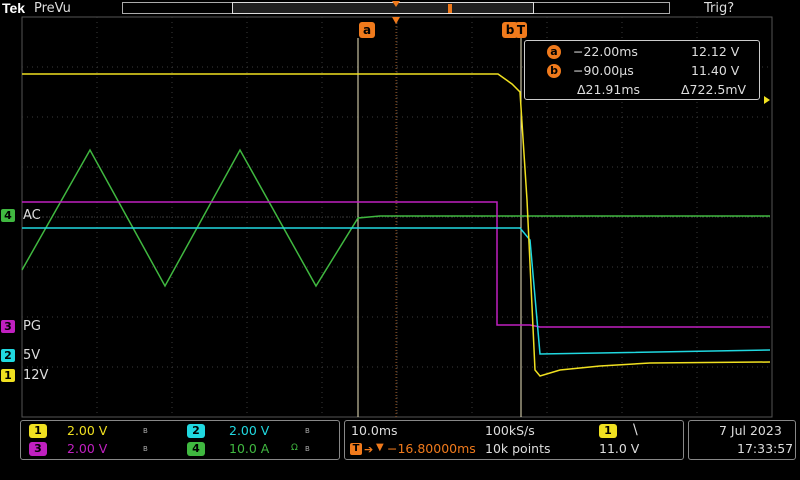  I want to click on ch1-badge: 1, so click(38, 431).